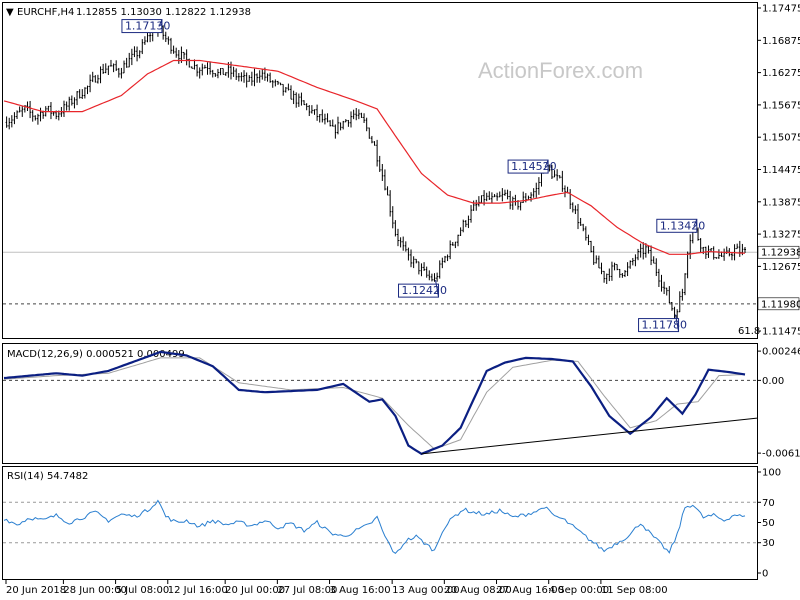 The height and width of the screenshot is (600, 800). Describe the element at coordinates (781, 9) in the screenshot. I see `y-tick-label: 1.17475` at that location.